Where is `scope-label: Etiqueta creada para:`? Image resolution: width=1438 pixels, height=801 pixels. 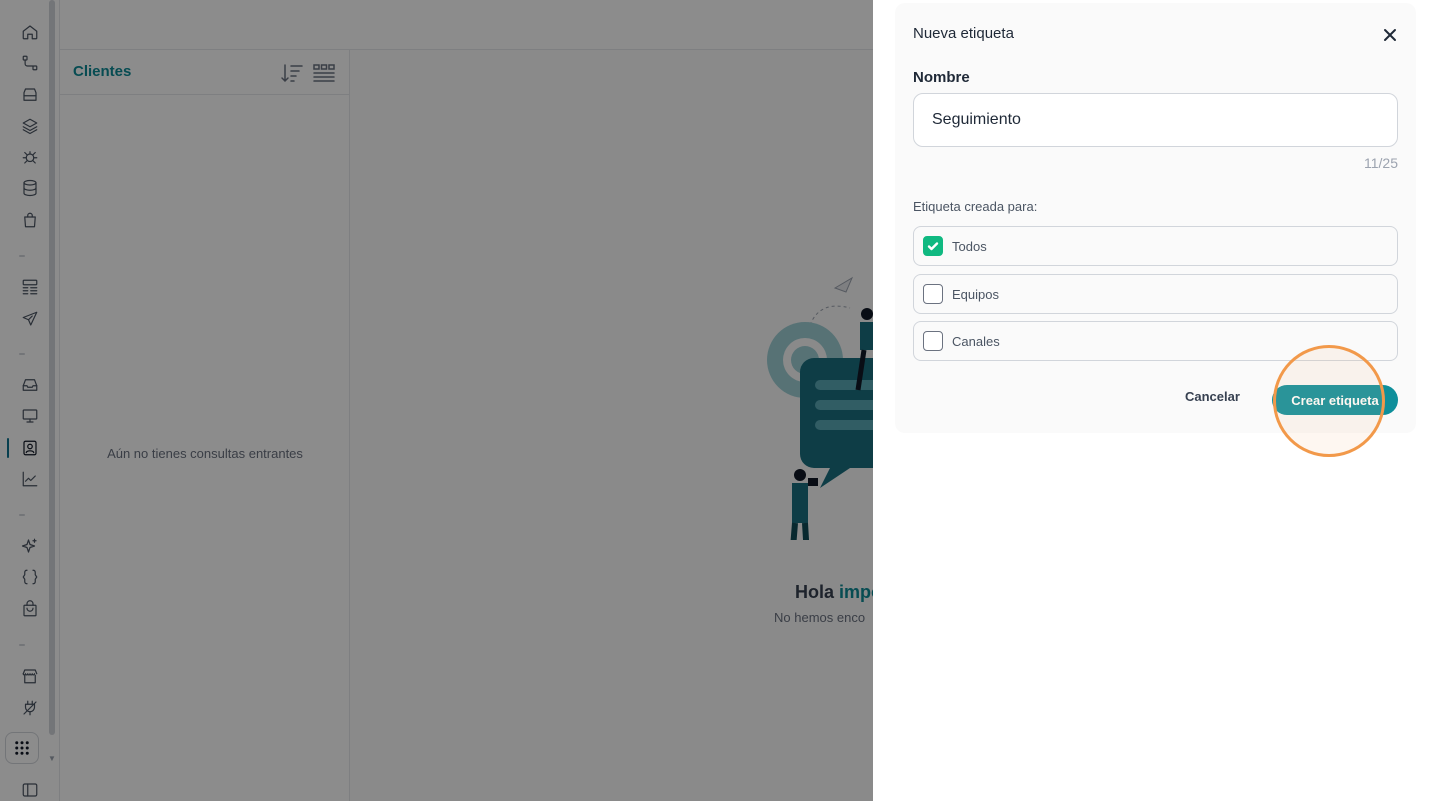 scope-label: Etiqueta creada para: is located at coordinates (975, 206).